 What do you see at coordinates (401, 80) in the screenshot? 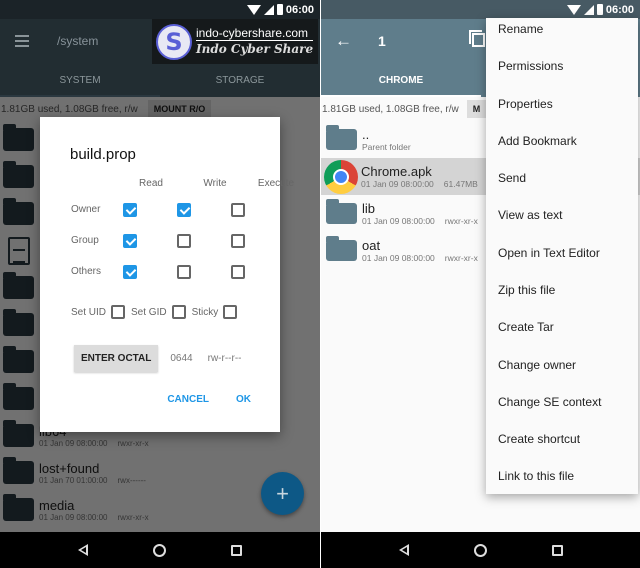
I see `tab-chrome: CHROME` at bounding box center [401, 80].